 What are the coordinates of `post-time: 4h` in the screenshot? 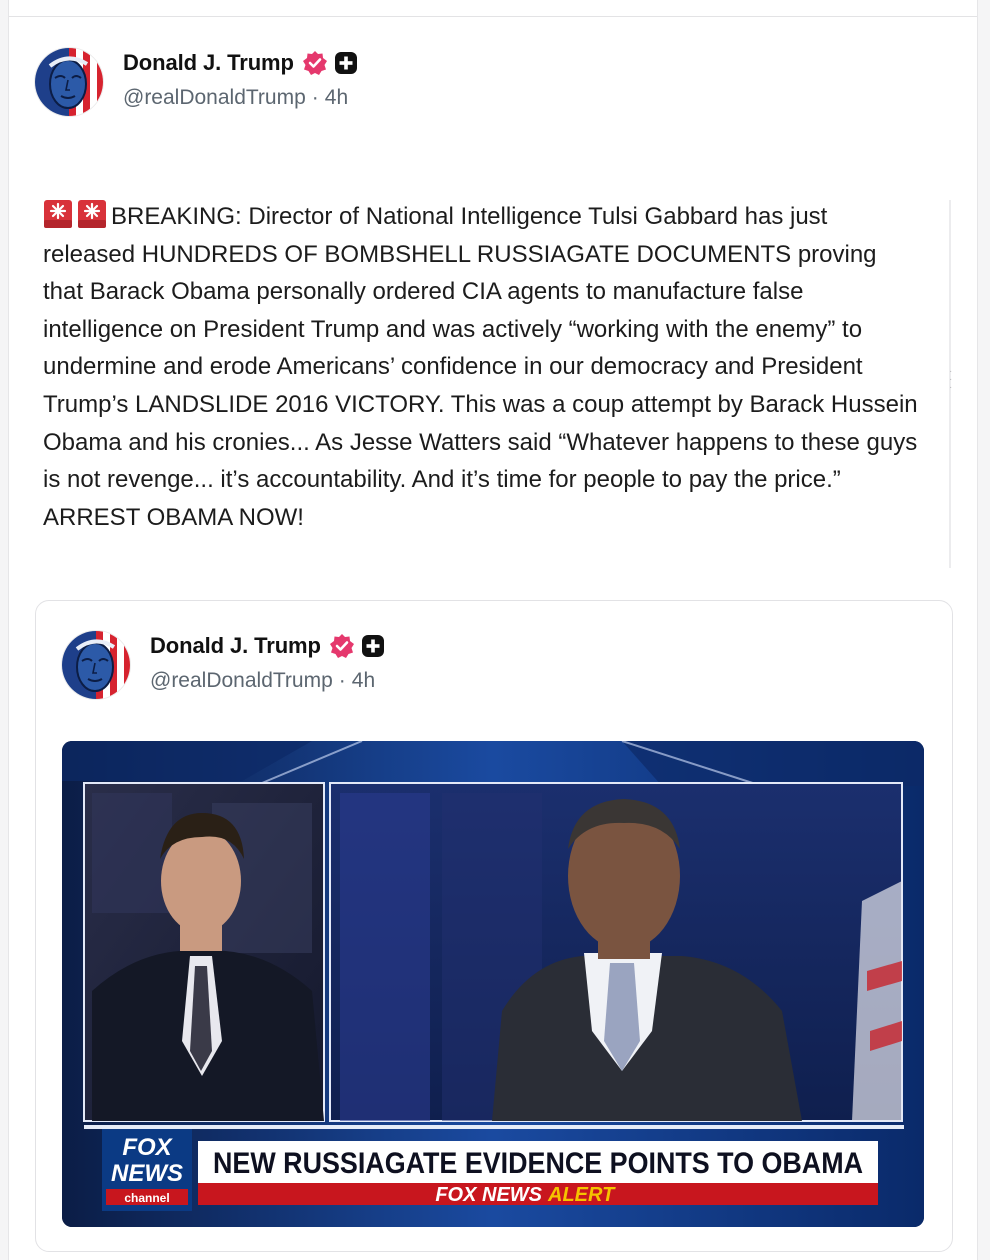 It's located at (336, 97).